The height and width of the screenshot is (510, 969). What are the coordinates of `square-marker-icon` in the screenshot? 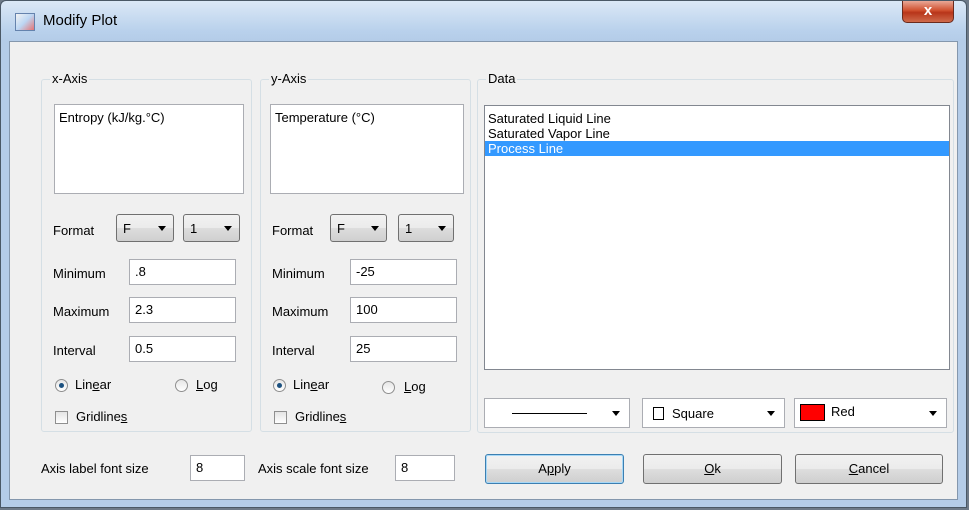 It's located at (658, 413).